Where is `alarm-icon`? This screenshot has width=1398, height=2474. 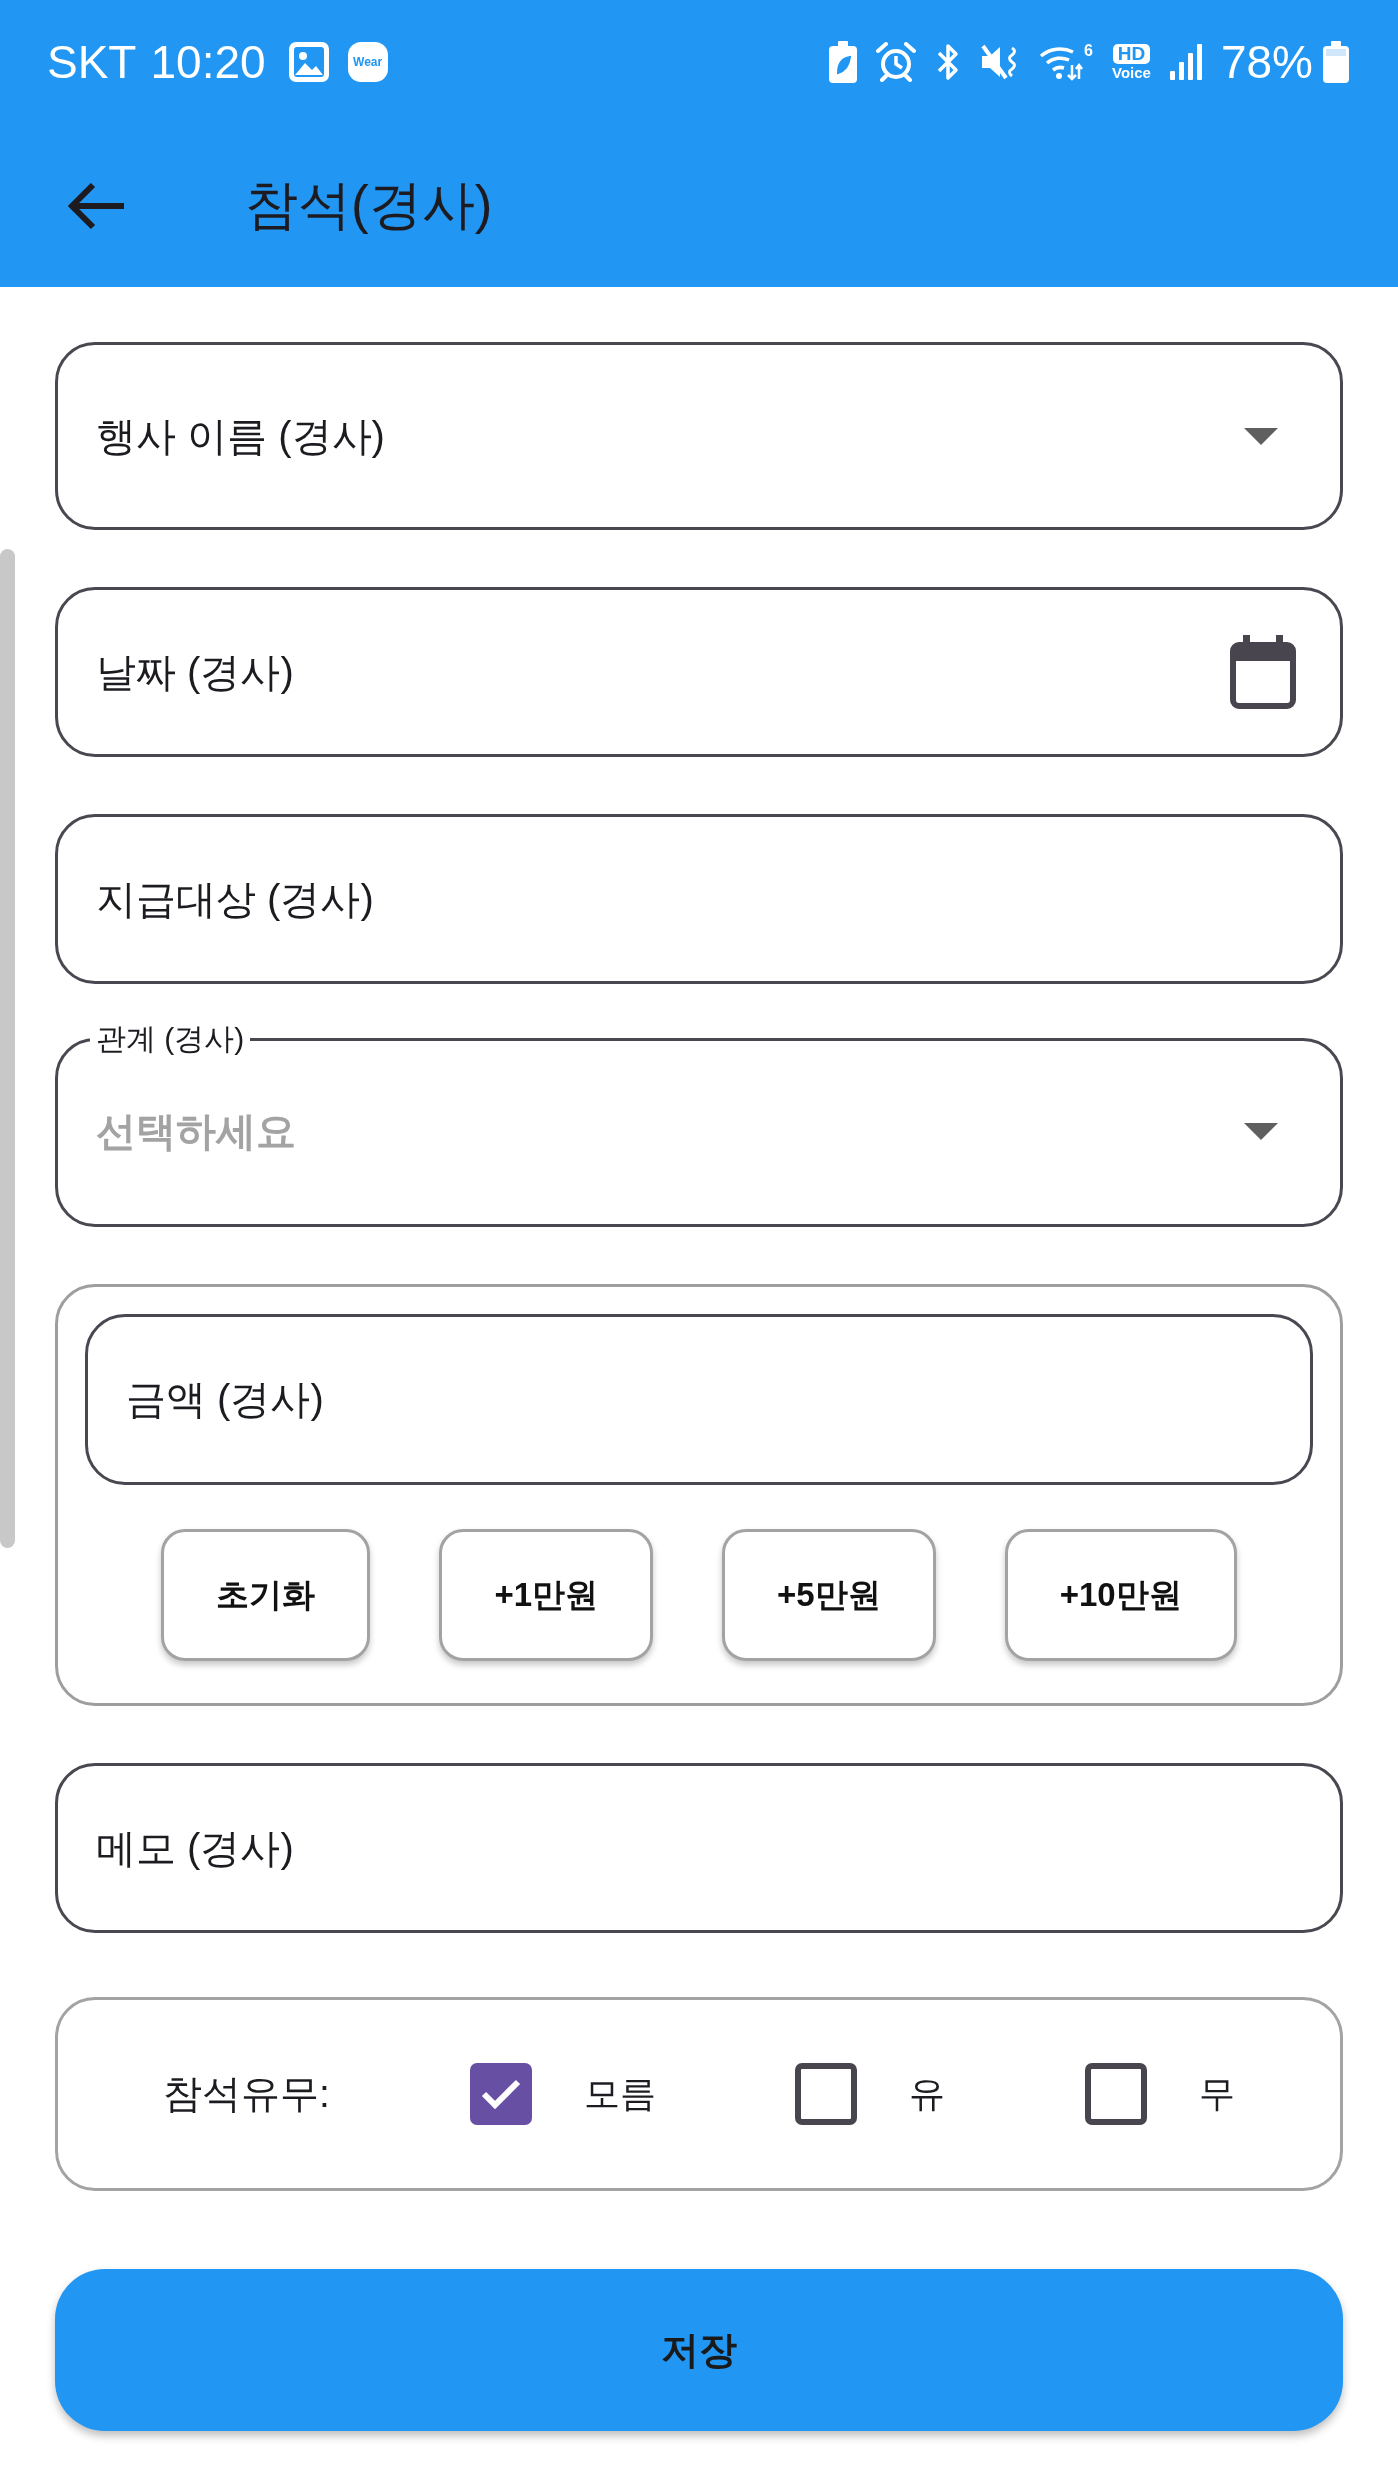 alarm-icon is located at coordinates (896, 62).